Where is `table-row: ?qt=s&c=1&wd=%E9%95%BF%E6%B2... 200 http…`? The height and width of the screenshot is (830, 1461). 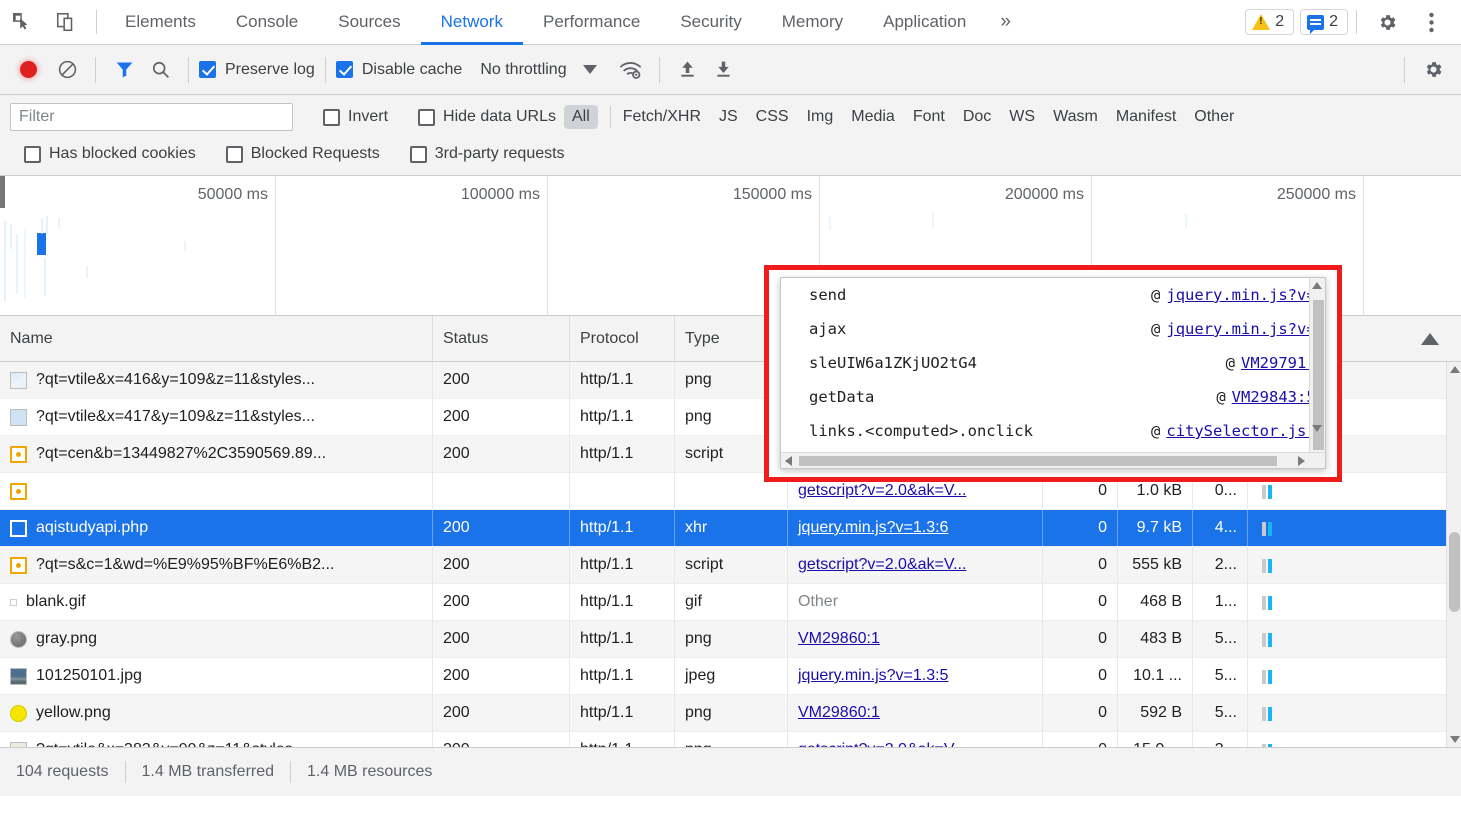 table-row: ?qt=s&c=1&wd=%E9%95%BF%E6%B2... 200 http… is located at coordinates (730, 565).